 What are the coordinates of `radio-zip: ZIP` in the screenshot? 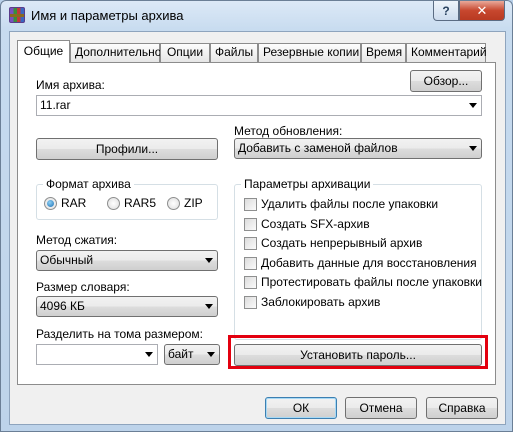 It's located at (185, 203).